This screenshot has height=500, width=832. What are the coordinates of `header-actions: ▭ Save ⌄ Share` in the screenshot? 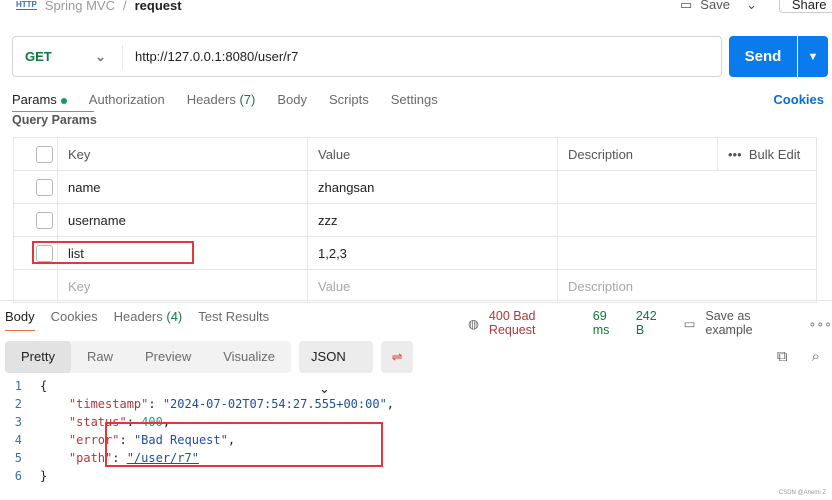 It's located at (756, 6).